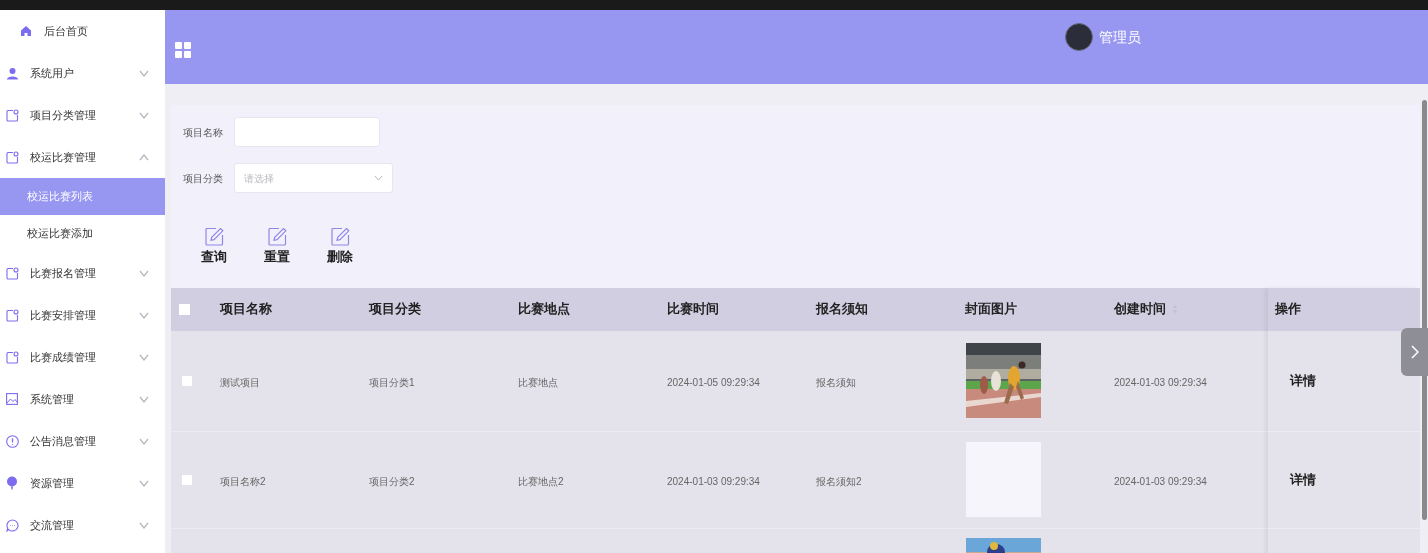  I want to click on sidebar-item: 后台首页, so click(82, 31).